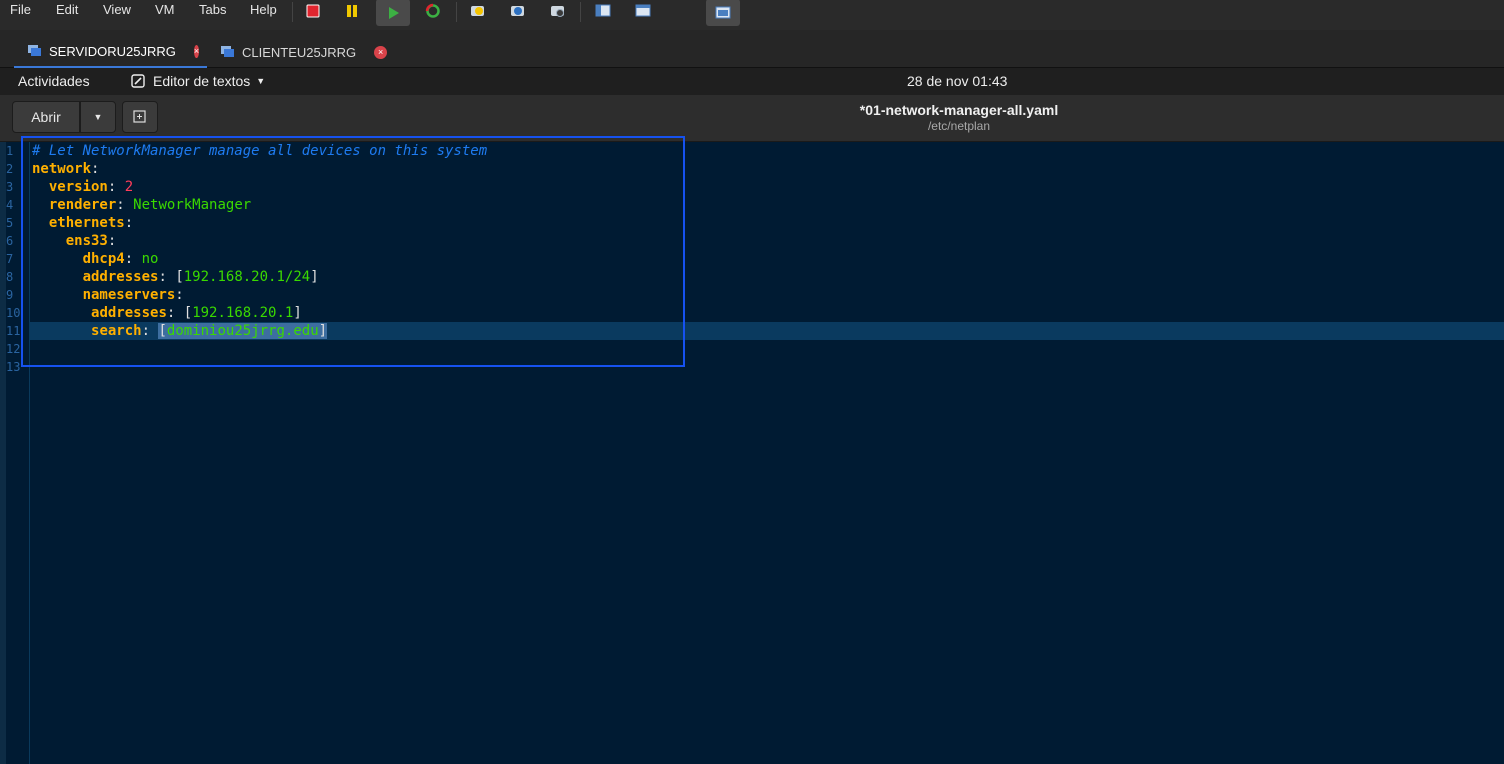  What do you see at coordinates (10, 277) in the screenshot?
I see `line-number: 8` at bounding box center [10, 277].